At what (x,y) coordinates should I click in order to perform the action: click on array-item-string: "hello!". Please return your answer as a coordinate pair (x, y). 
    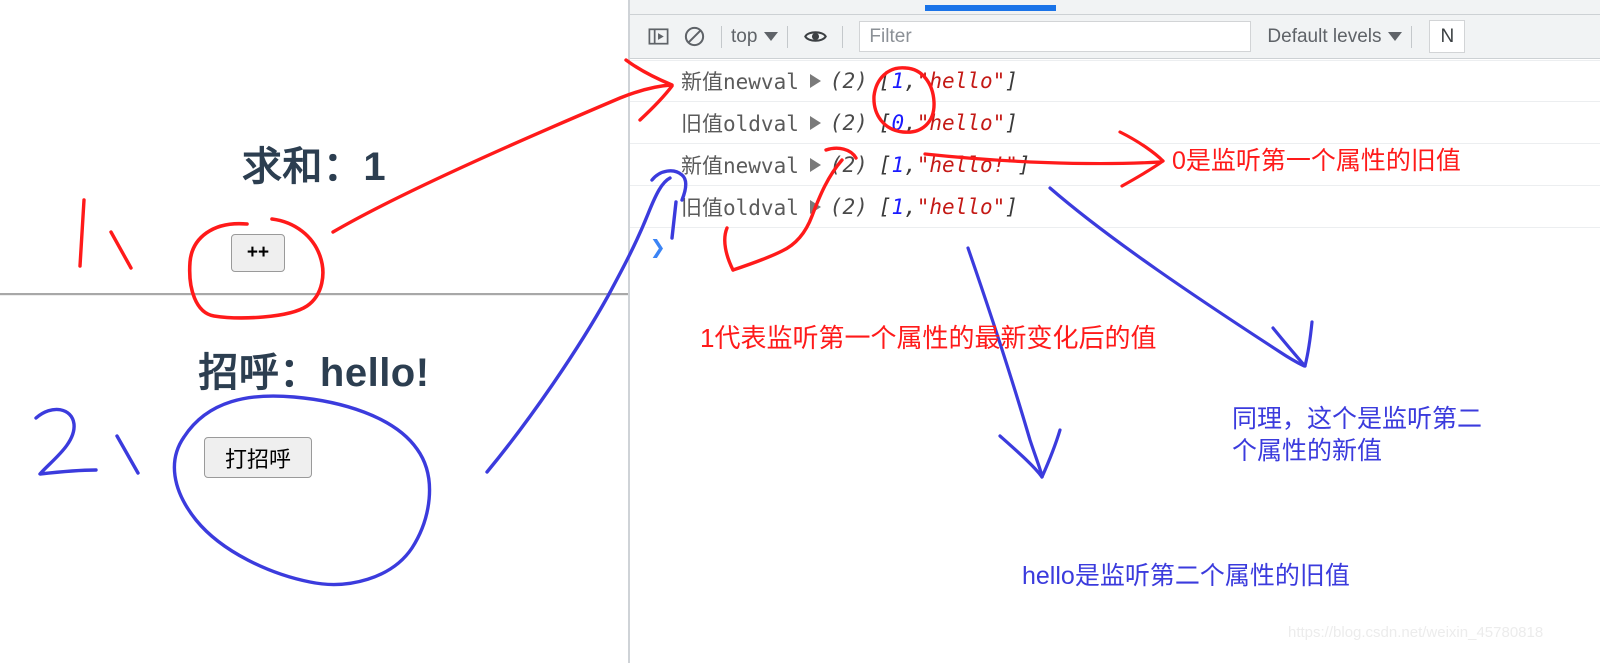
    Looking at the image, I should click on (967, 164).